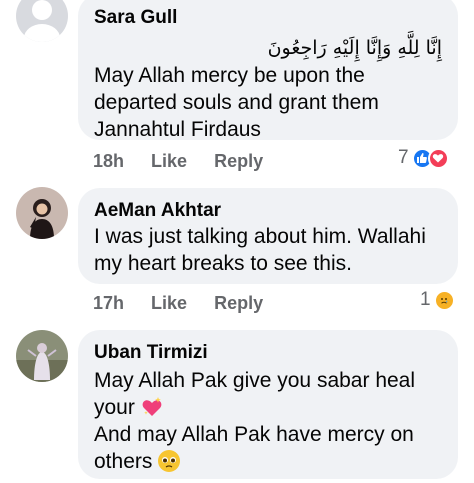 The image size is (474, 483). What do you see at coordinates (223, 263) in the screenshot?
I see `comment-text-line: my heart breaks to see this.` at bounding box center [223, 263].